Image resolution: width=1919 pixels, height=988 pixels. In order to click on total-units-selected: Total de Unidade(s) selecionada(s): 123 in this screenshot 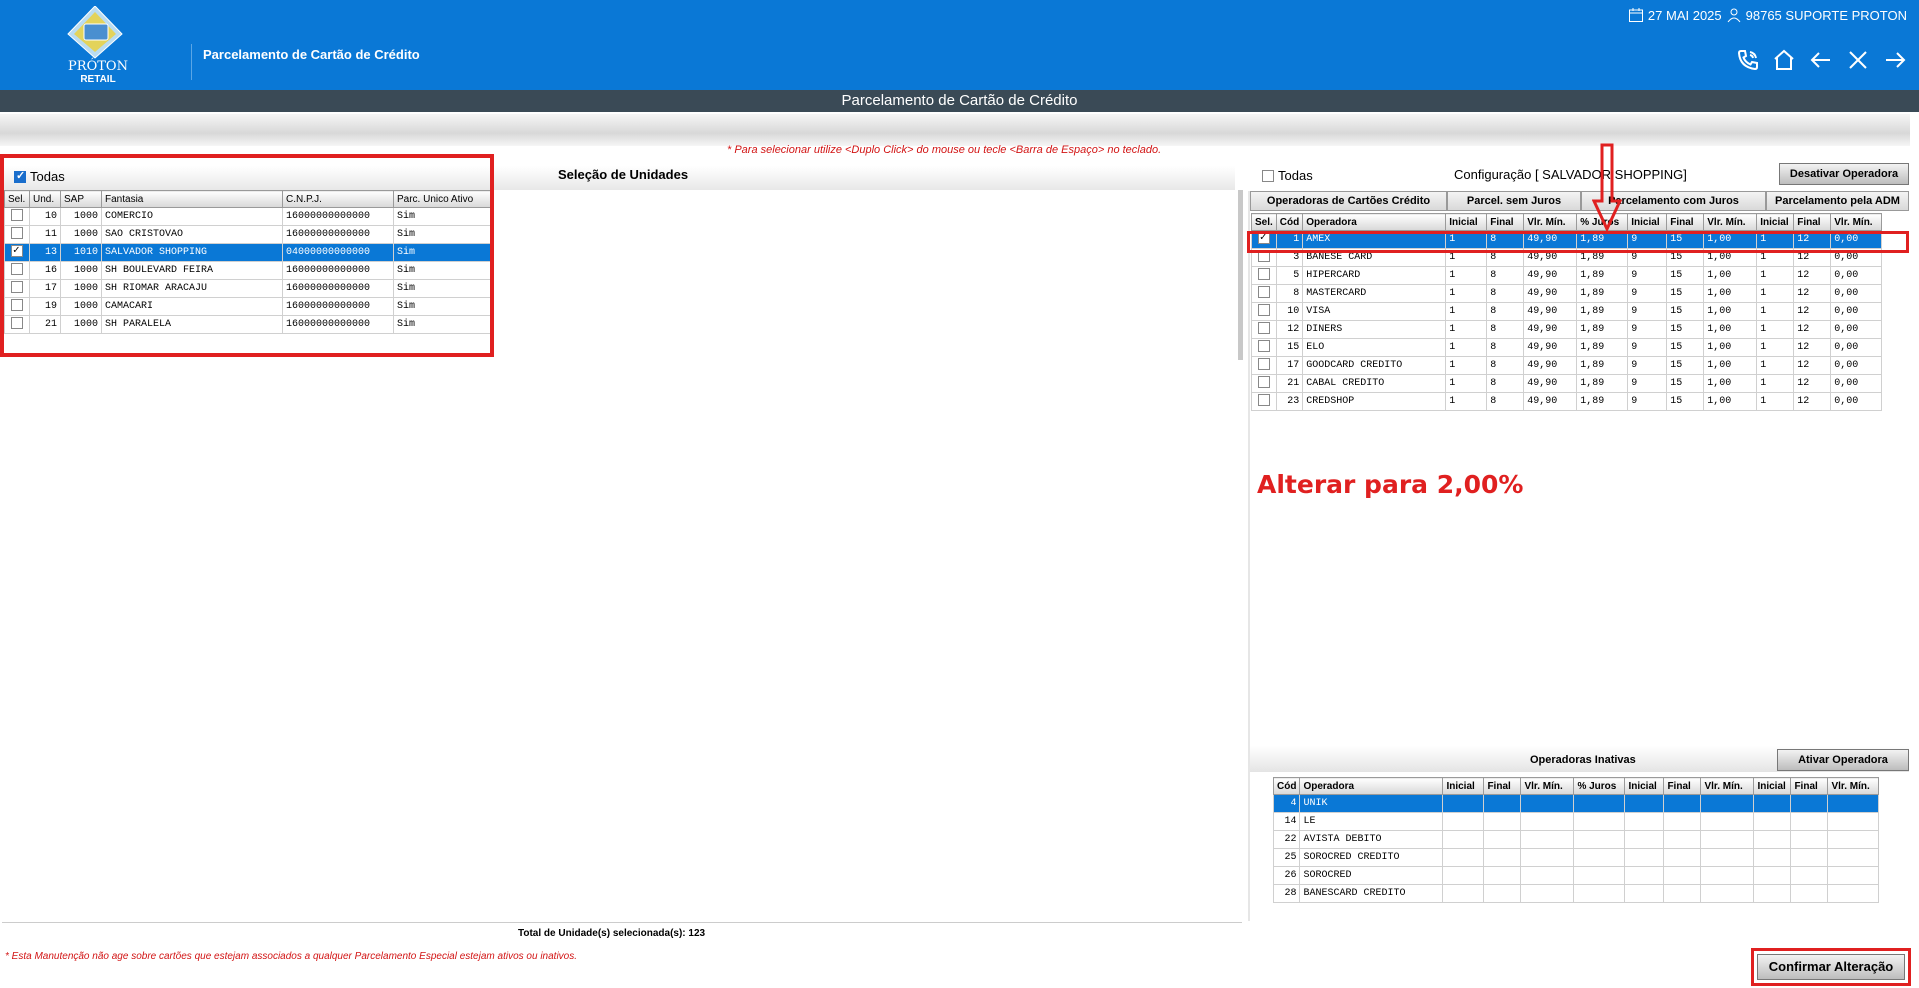, I will do `click(612, 933)`.